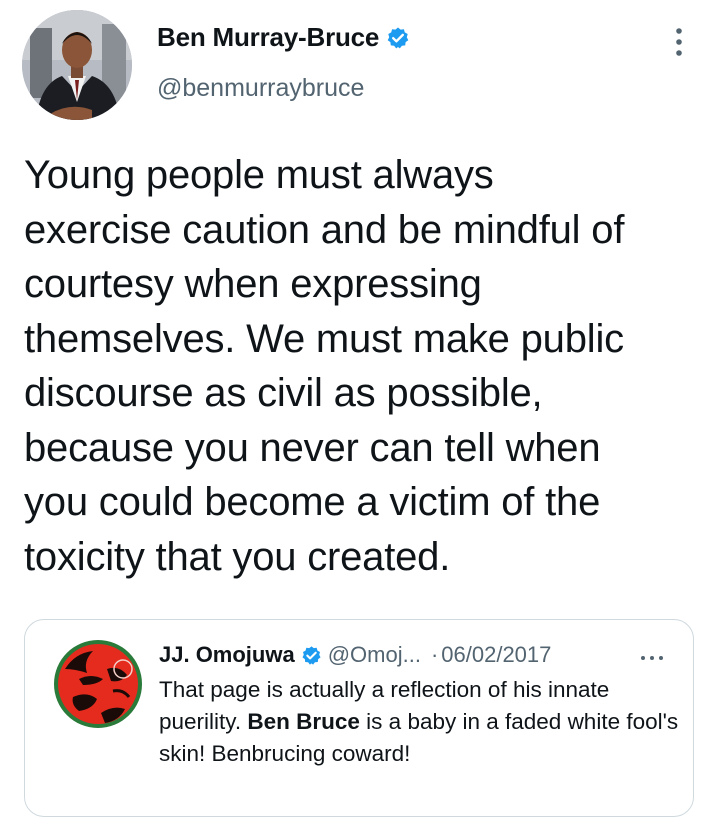  What do you see at coordinates (652, 655) in the screenshot?
I see `more-horizontal-icon` at bounding box center [652, 655].